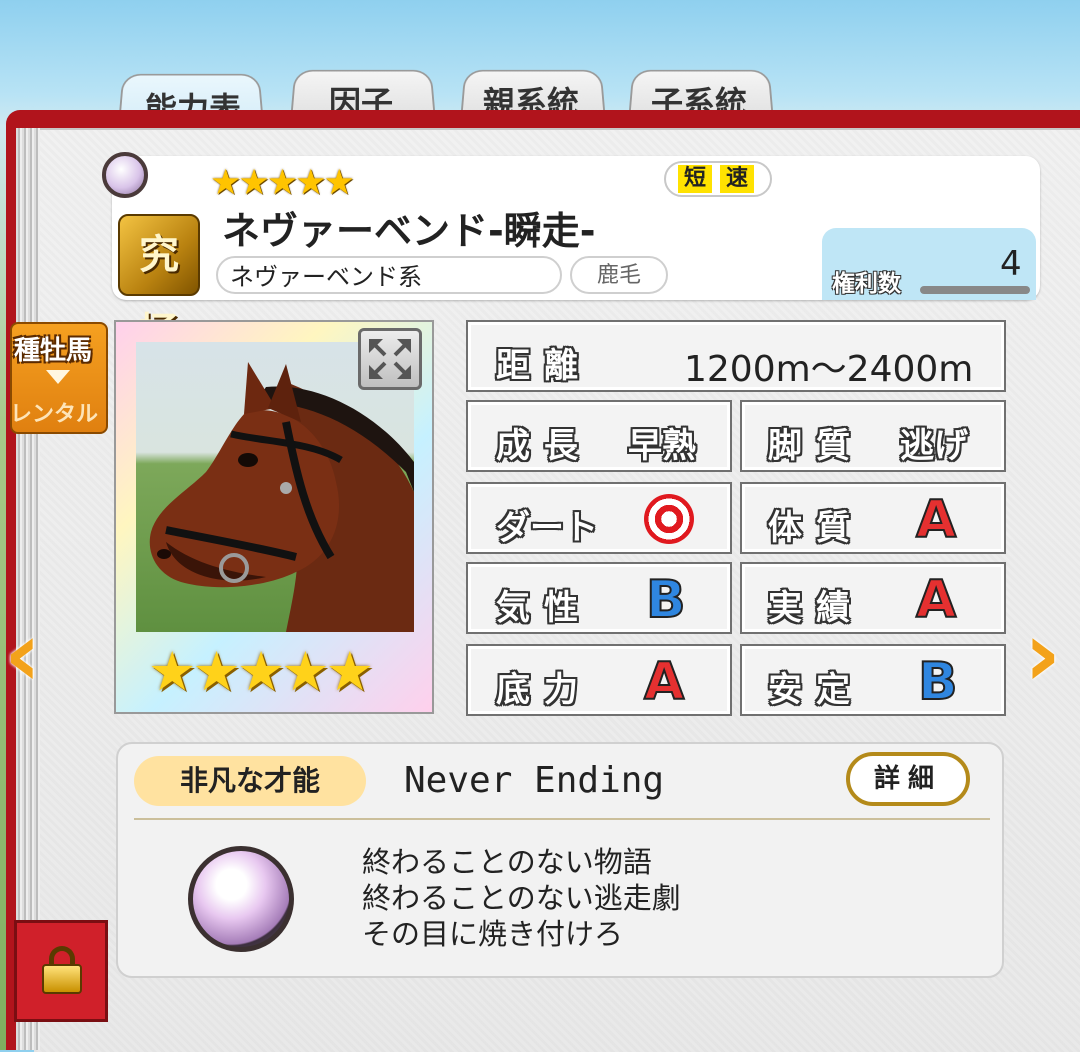 The width and height of the screenshot is (1080, 1052). Describe the element at coordinates (250, 781) in the screenshot. I see `ability-tag: 非凡な才能` at that location.